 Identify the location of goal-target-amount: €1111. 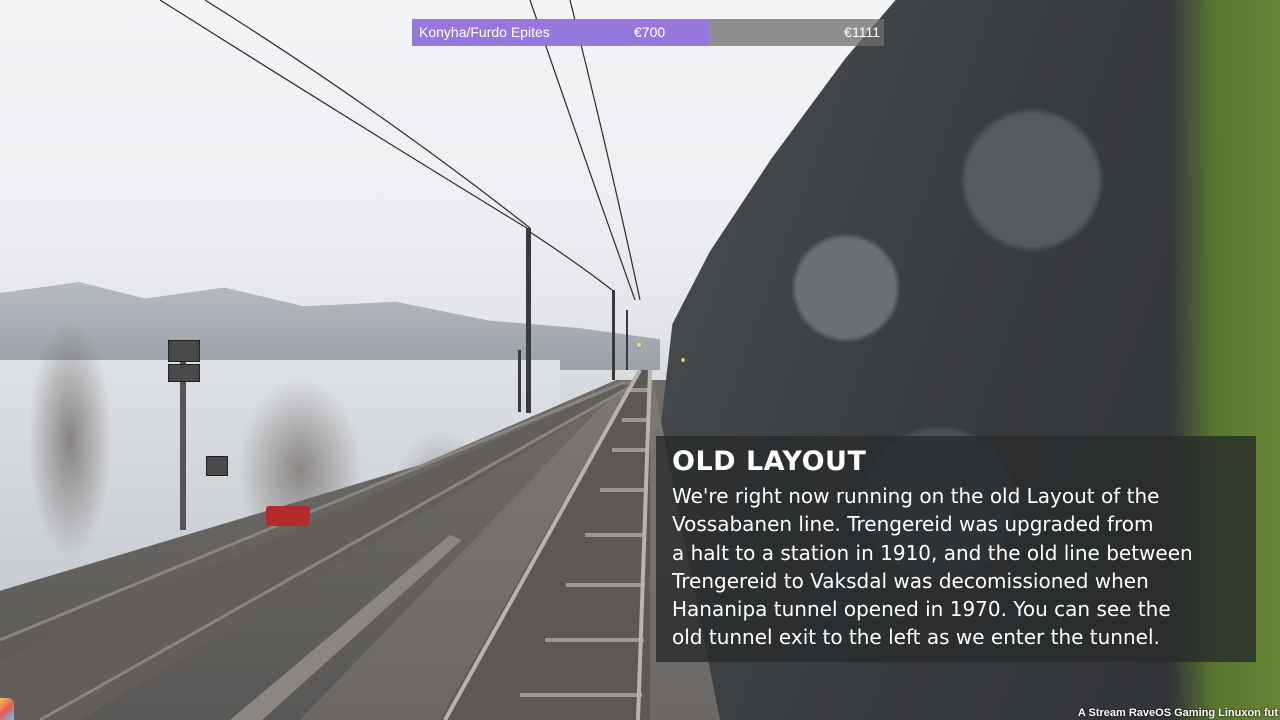
(862, 32).